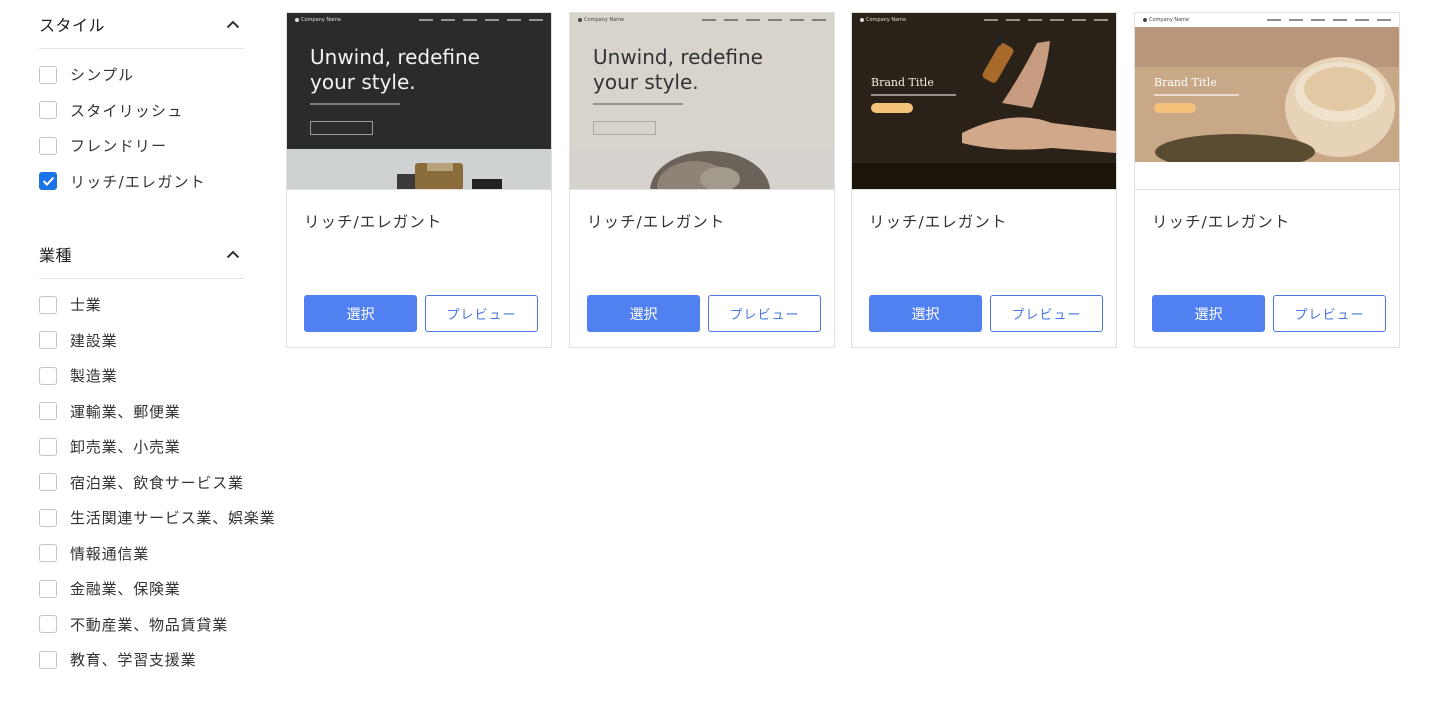  What do you see at coordinates (125, 589) in the screenshot?
I see `filter-option-label: 金融業、保険業` at bounding box center [125, 589].